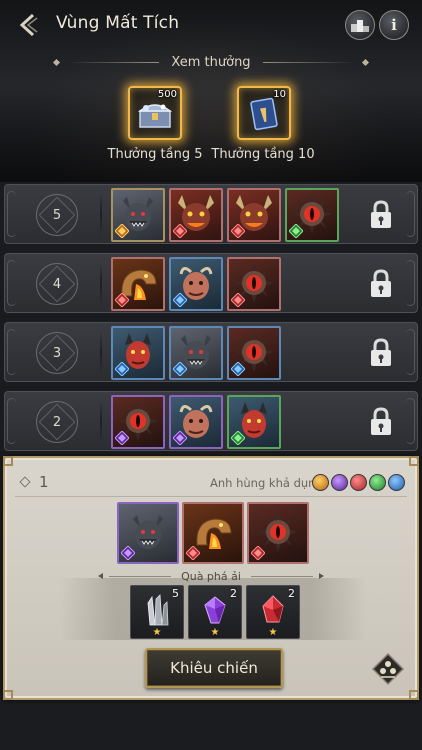  I want to click on floor-row: 5, so click(211, 214).